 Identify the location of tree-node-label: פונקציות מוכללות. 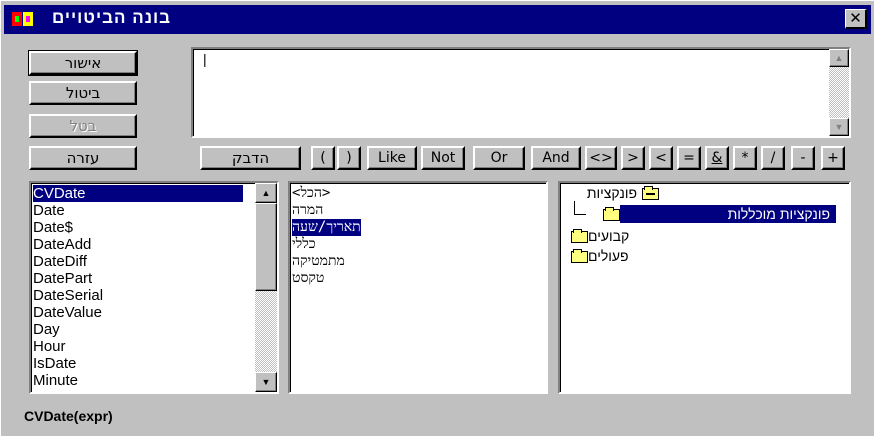
(728, 214).